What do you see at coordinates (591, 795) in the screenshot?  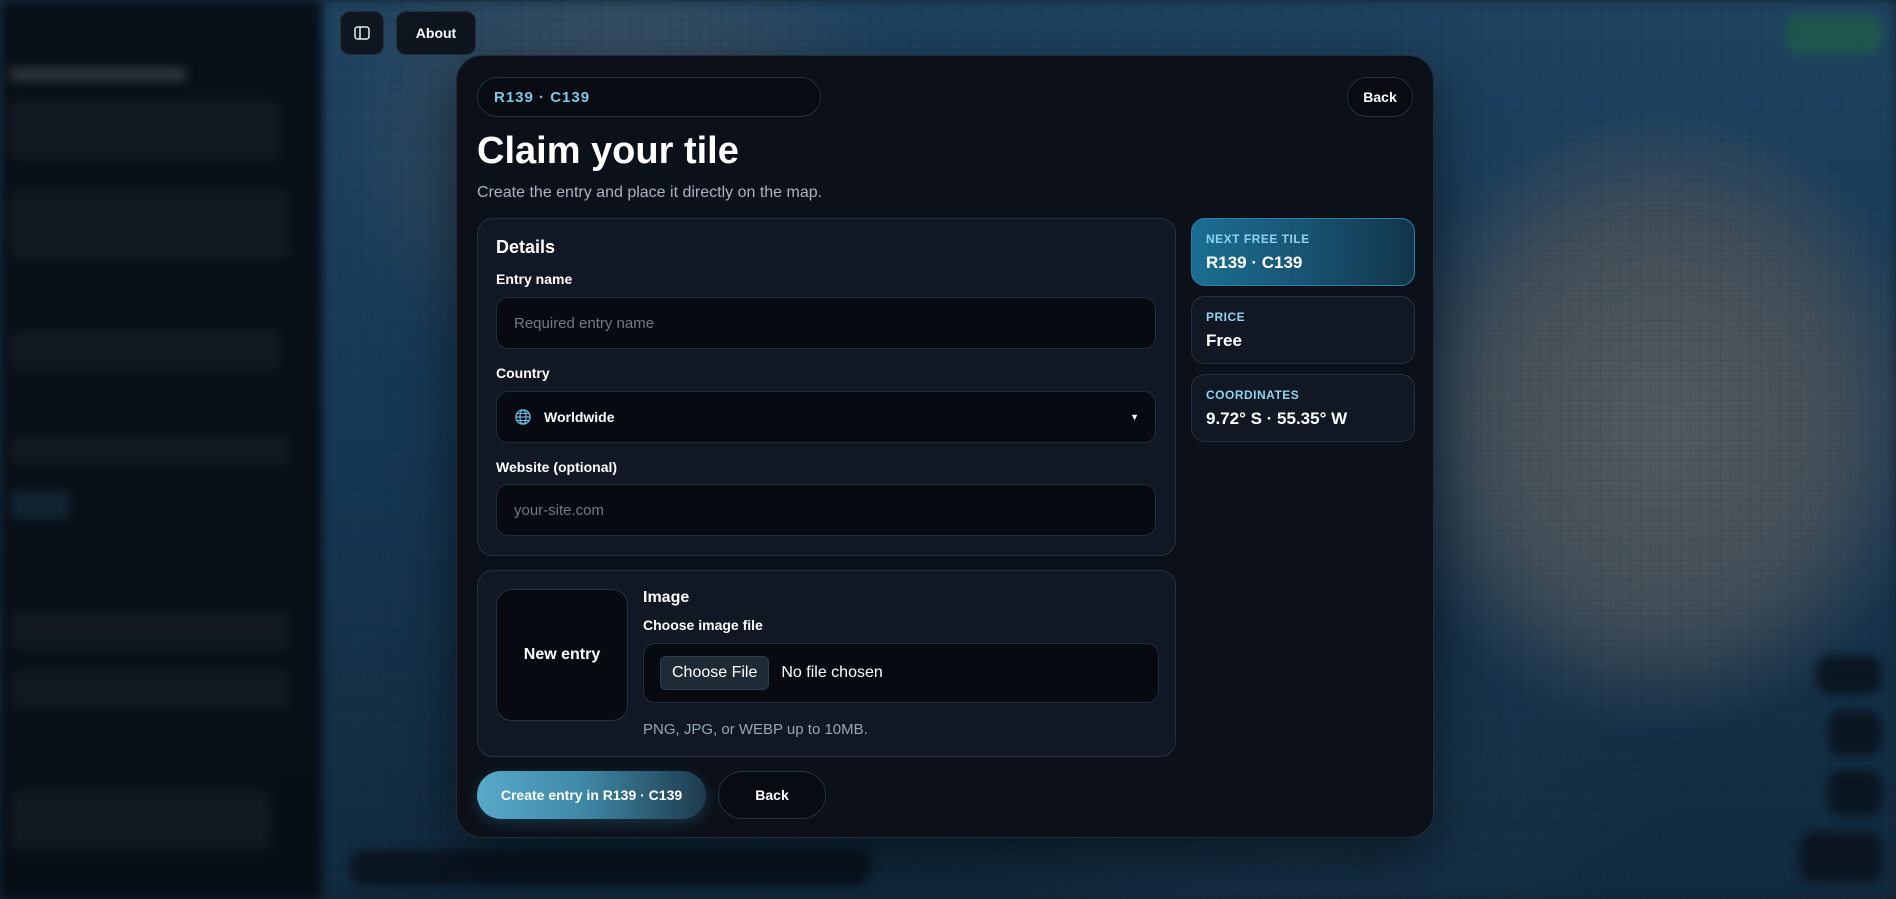 I see `create-entry-button: Create entry in R139 · C139` at bounding box center [591, 795].